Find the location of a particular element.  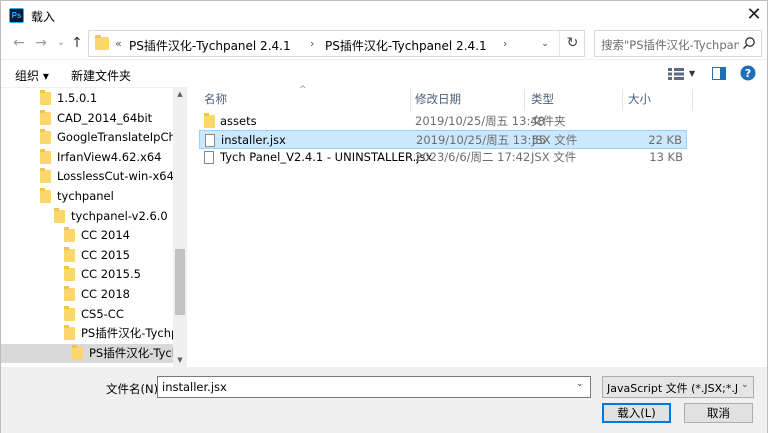

address-dropdown-icon: ⌄ is located at coordinates (545, 44).